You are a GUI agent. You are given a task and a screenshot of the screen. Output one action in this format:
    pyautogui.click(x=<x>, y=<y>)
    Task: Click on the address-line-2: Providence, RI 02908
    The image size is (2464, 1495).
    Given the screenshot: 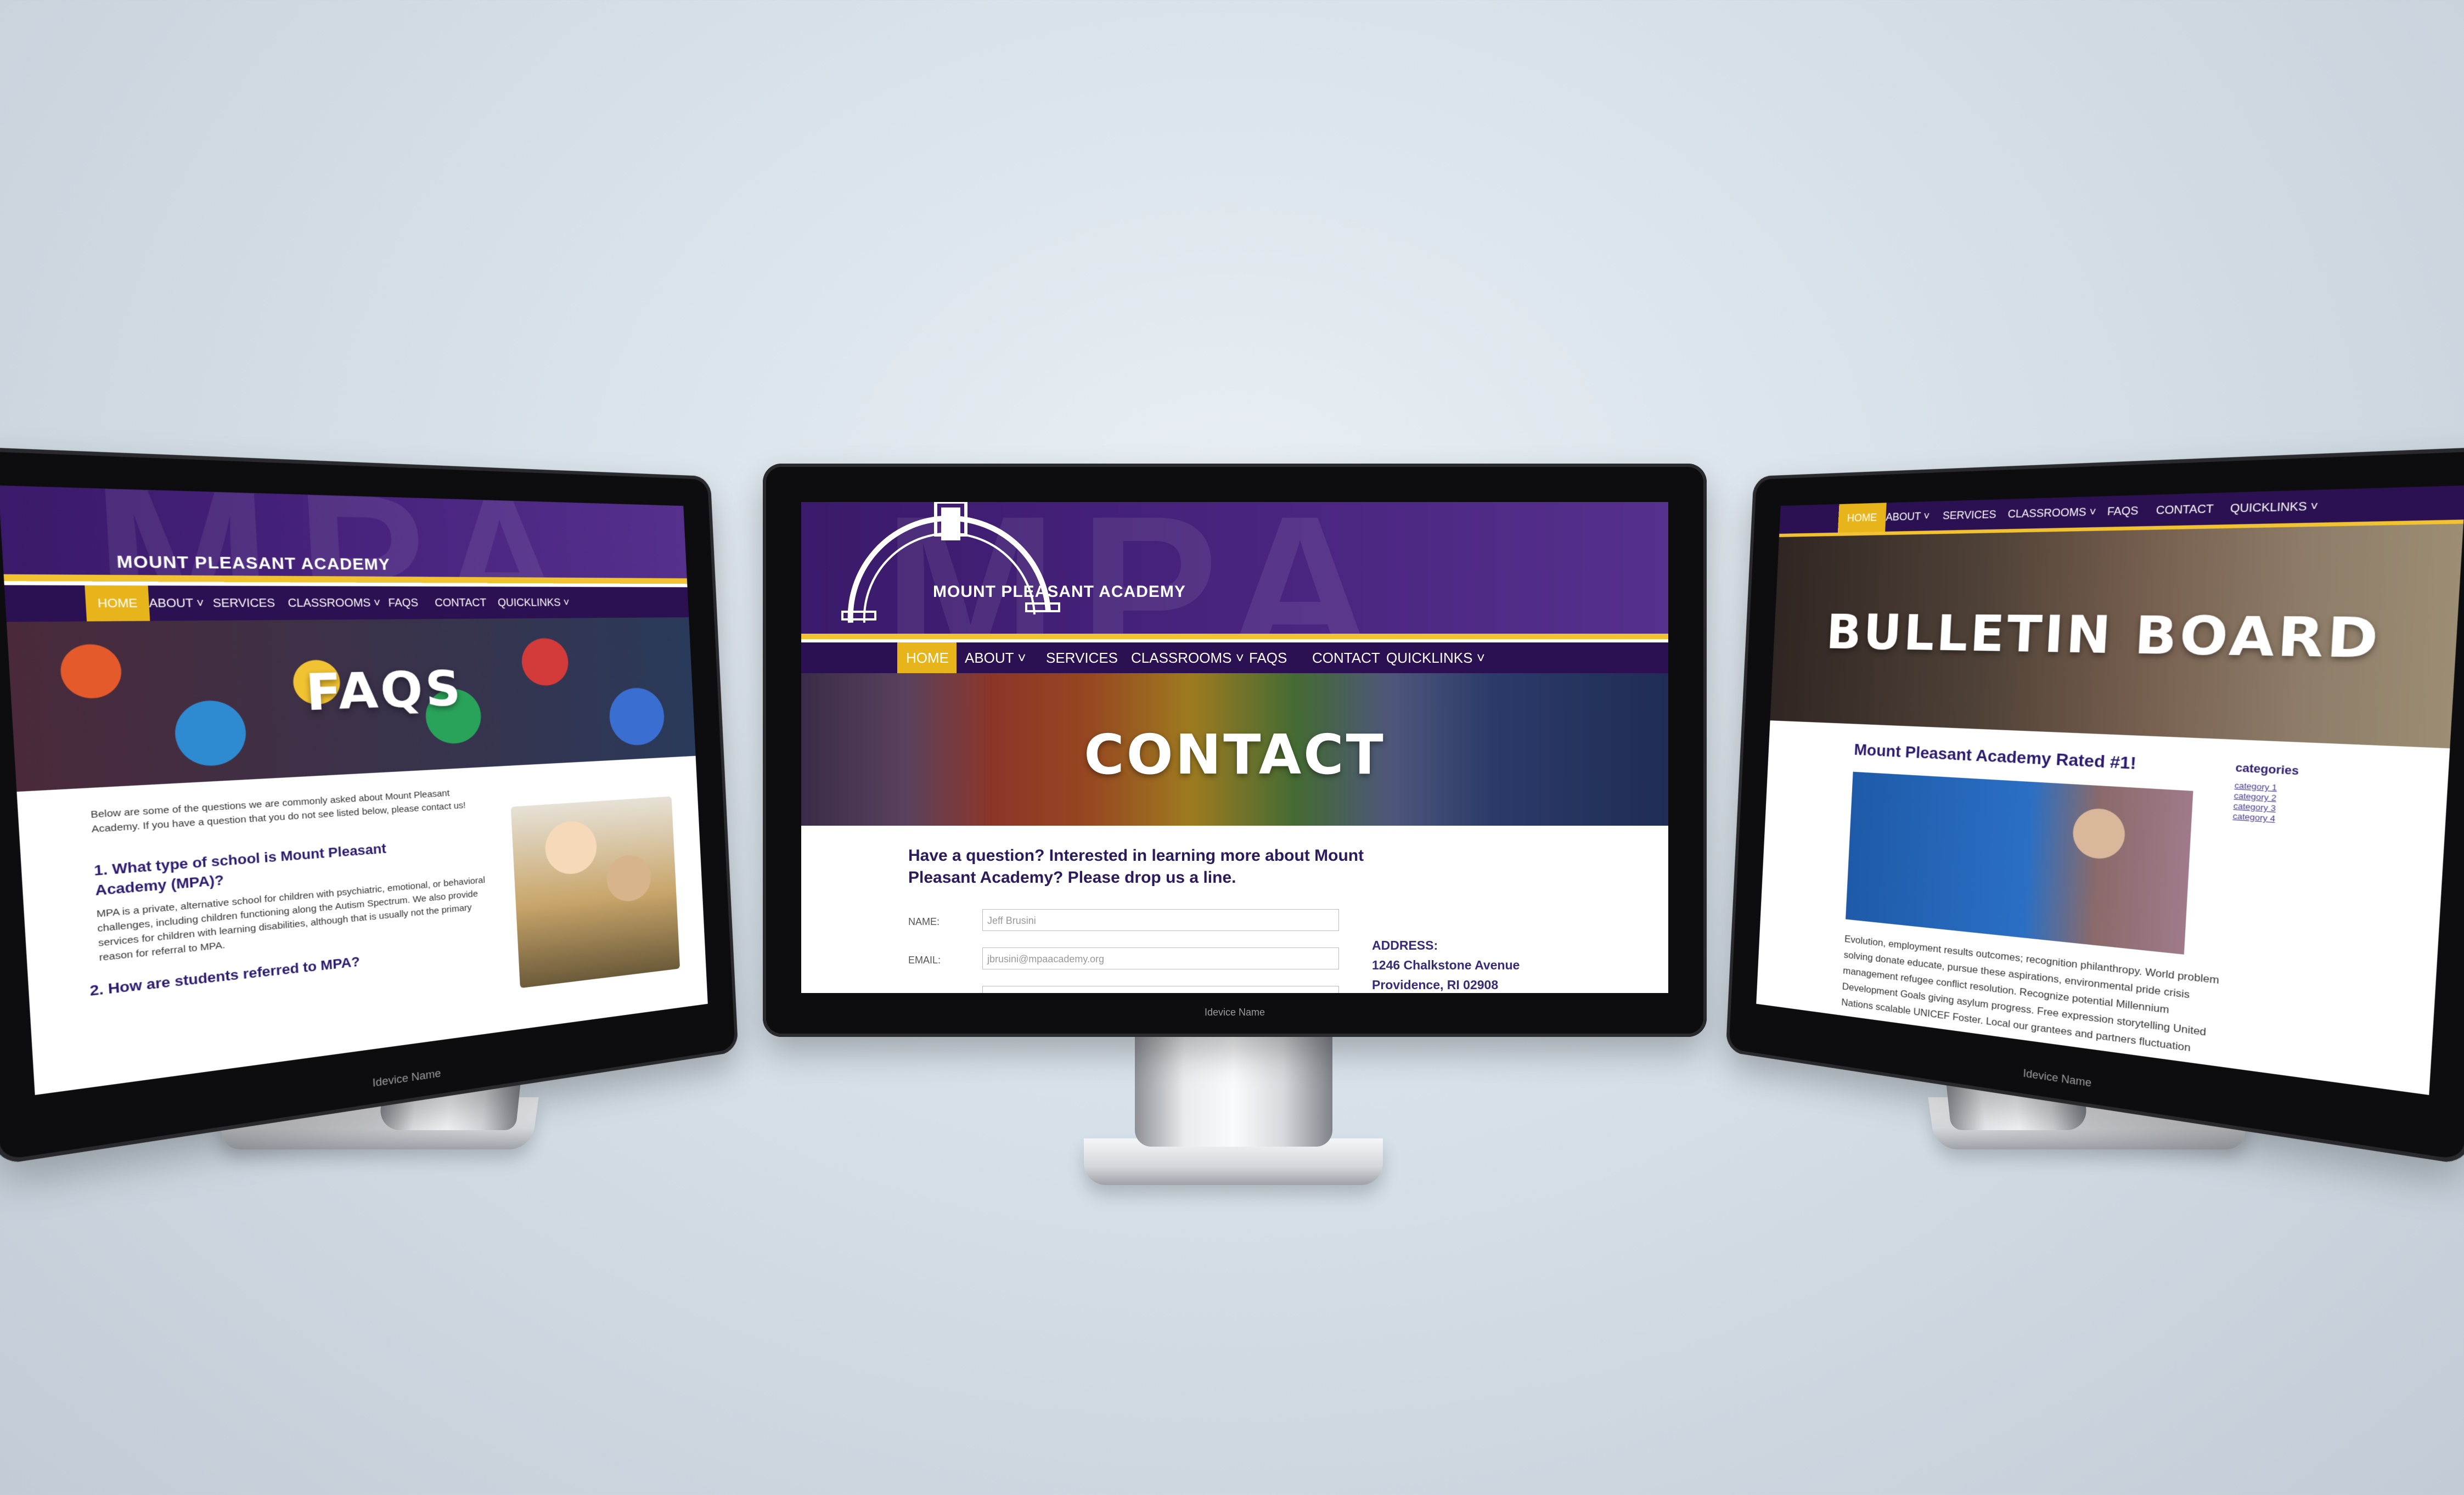 What is the action you would take?
    pyautogui.click(x=1435, y=984)
    